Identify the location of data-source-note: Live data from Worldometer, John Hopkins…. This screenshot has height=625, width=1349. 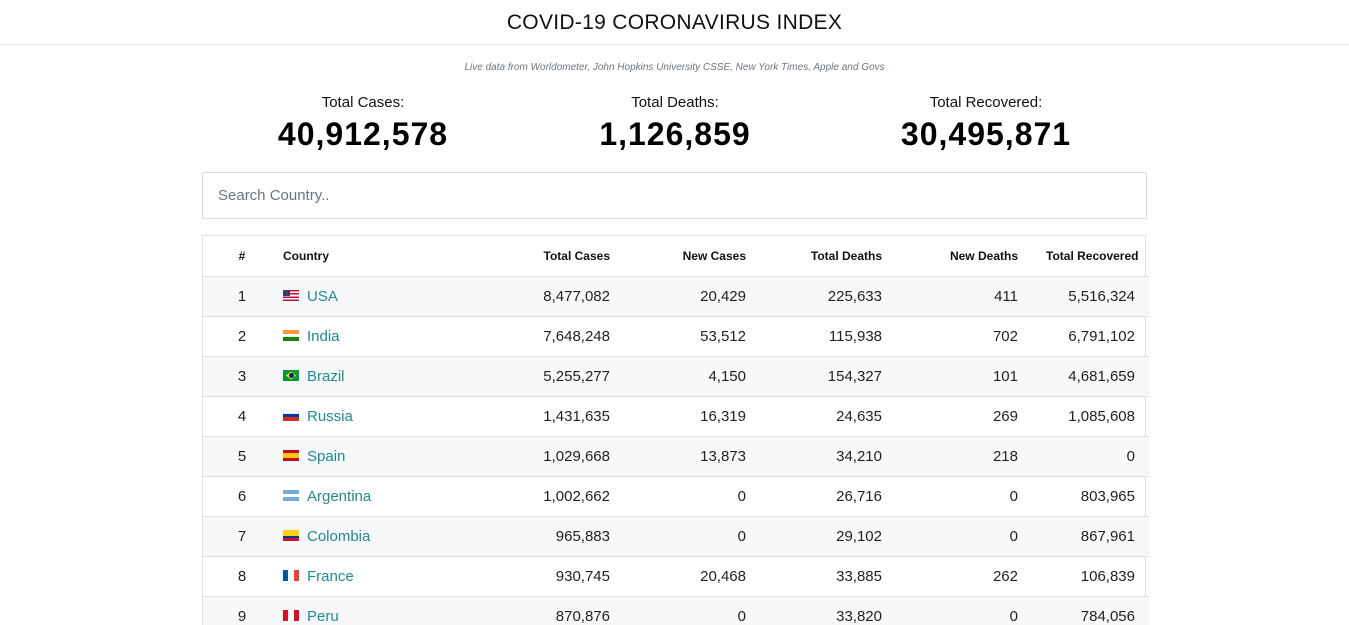
(674, 67).